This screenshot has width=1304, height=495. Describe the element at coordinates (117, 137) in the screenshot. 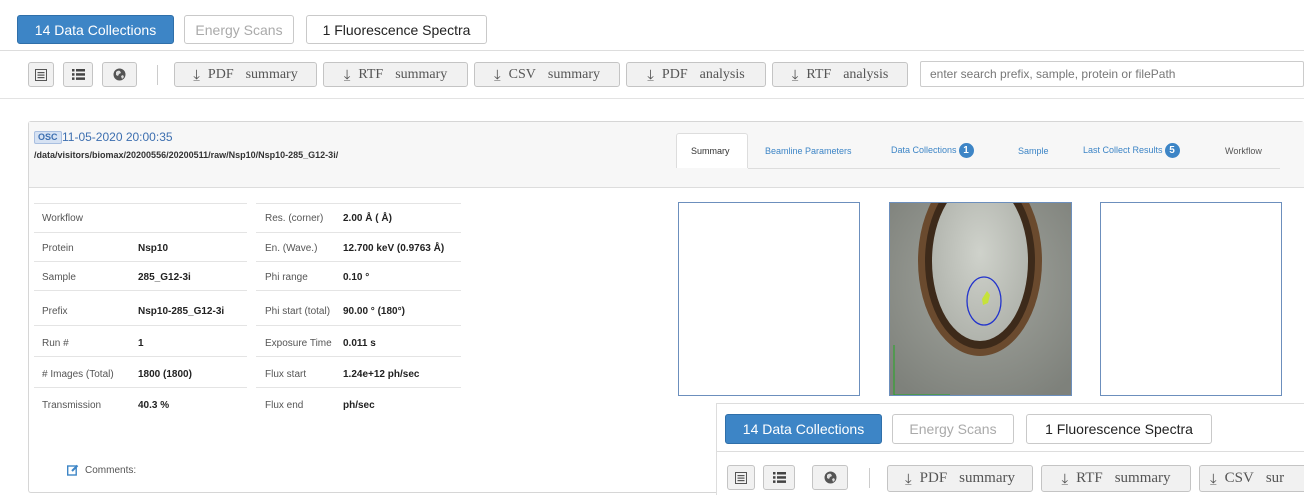

I see `collection-datetime: 11-05-2020 20:00:35` at that location.